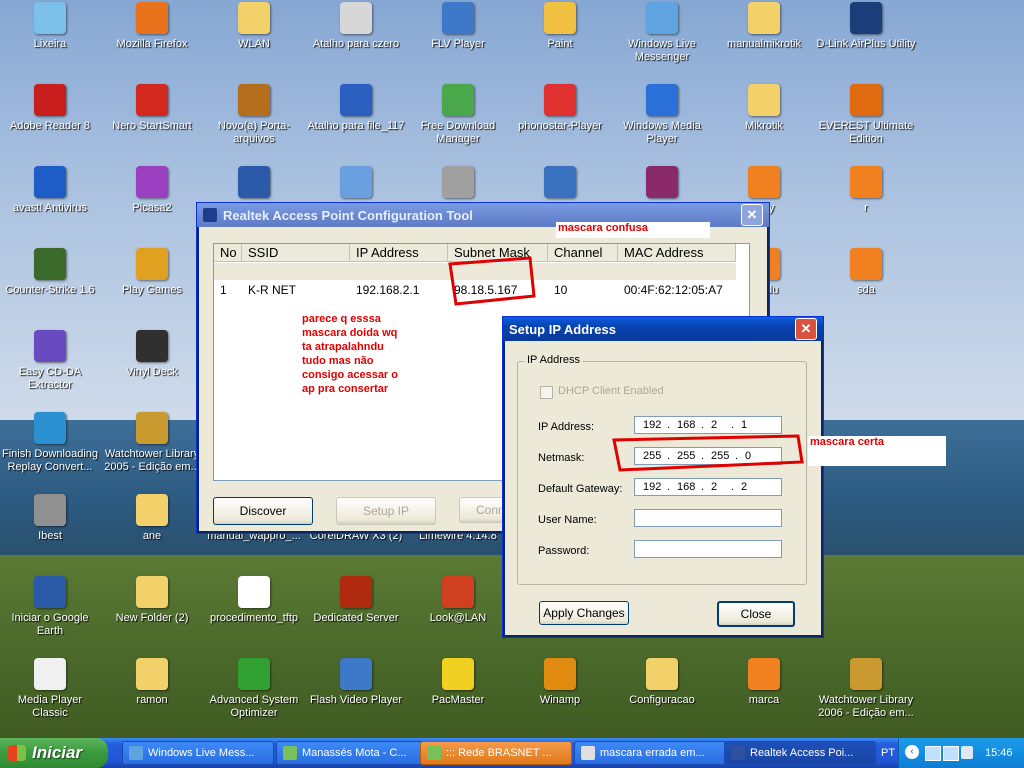 Image resolution: width=1024 pixels, height=768 pixels. I want to click on desktop-icon: Media Player Classic, so click(50, 689).